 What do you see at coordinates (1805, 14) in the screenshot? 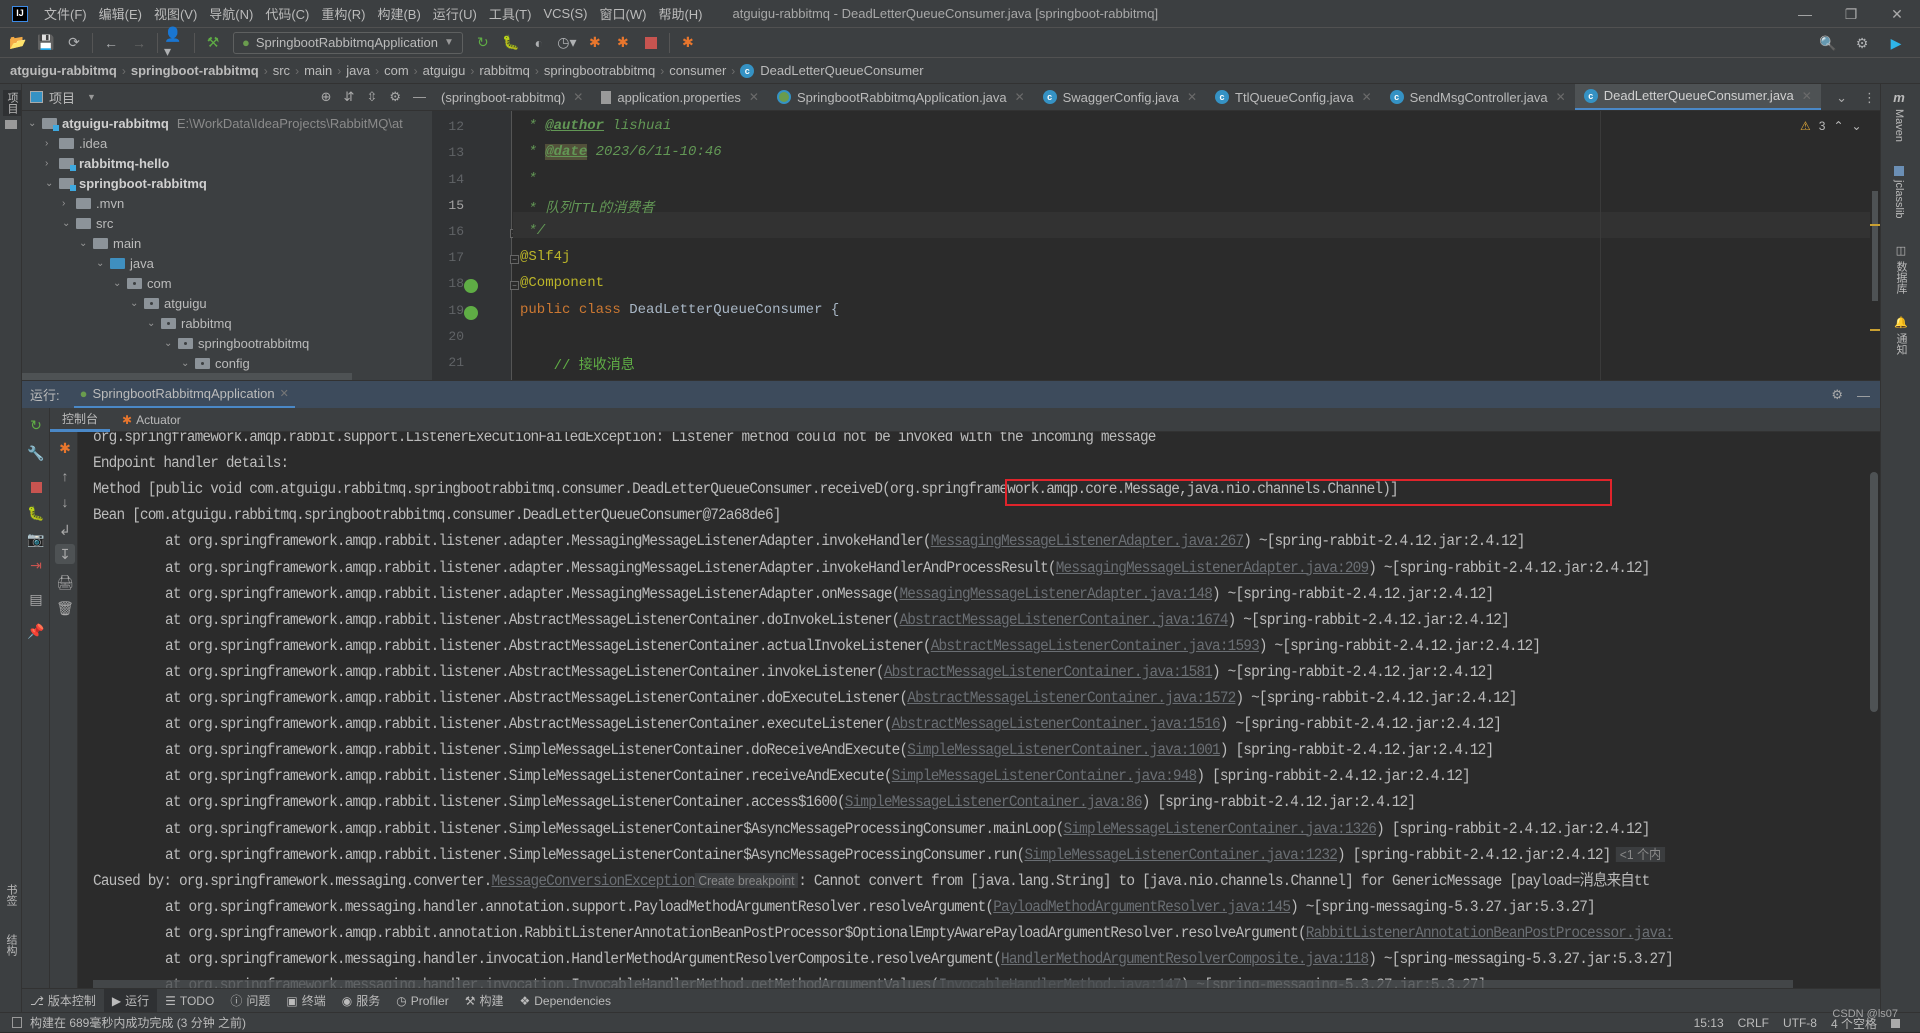
I see `minimize-icon: —` at bounding box center [1805, 14].